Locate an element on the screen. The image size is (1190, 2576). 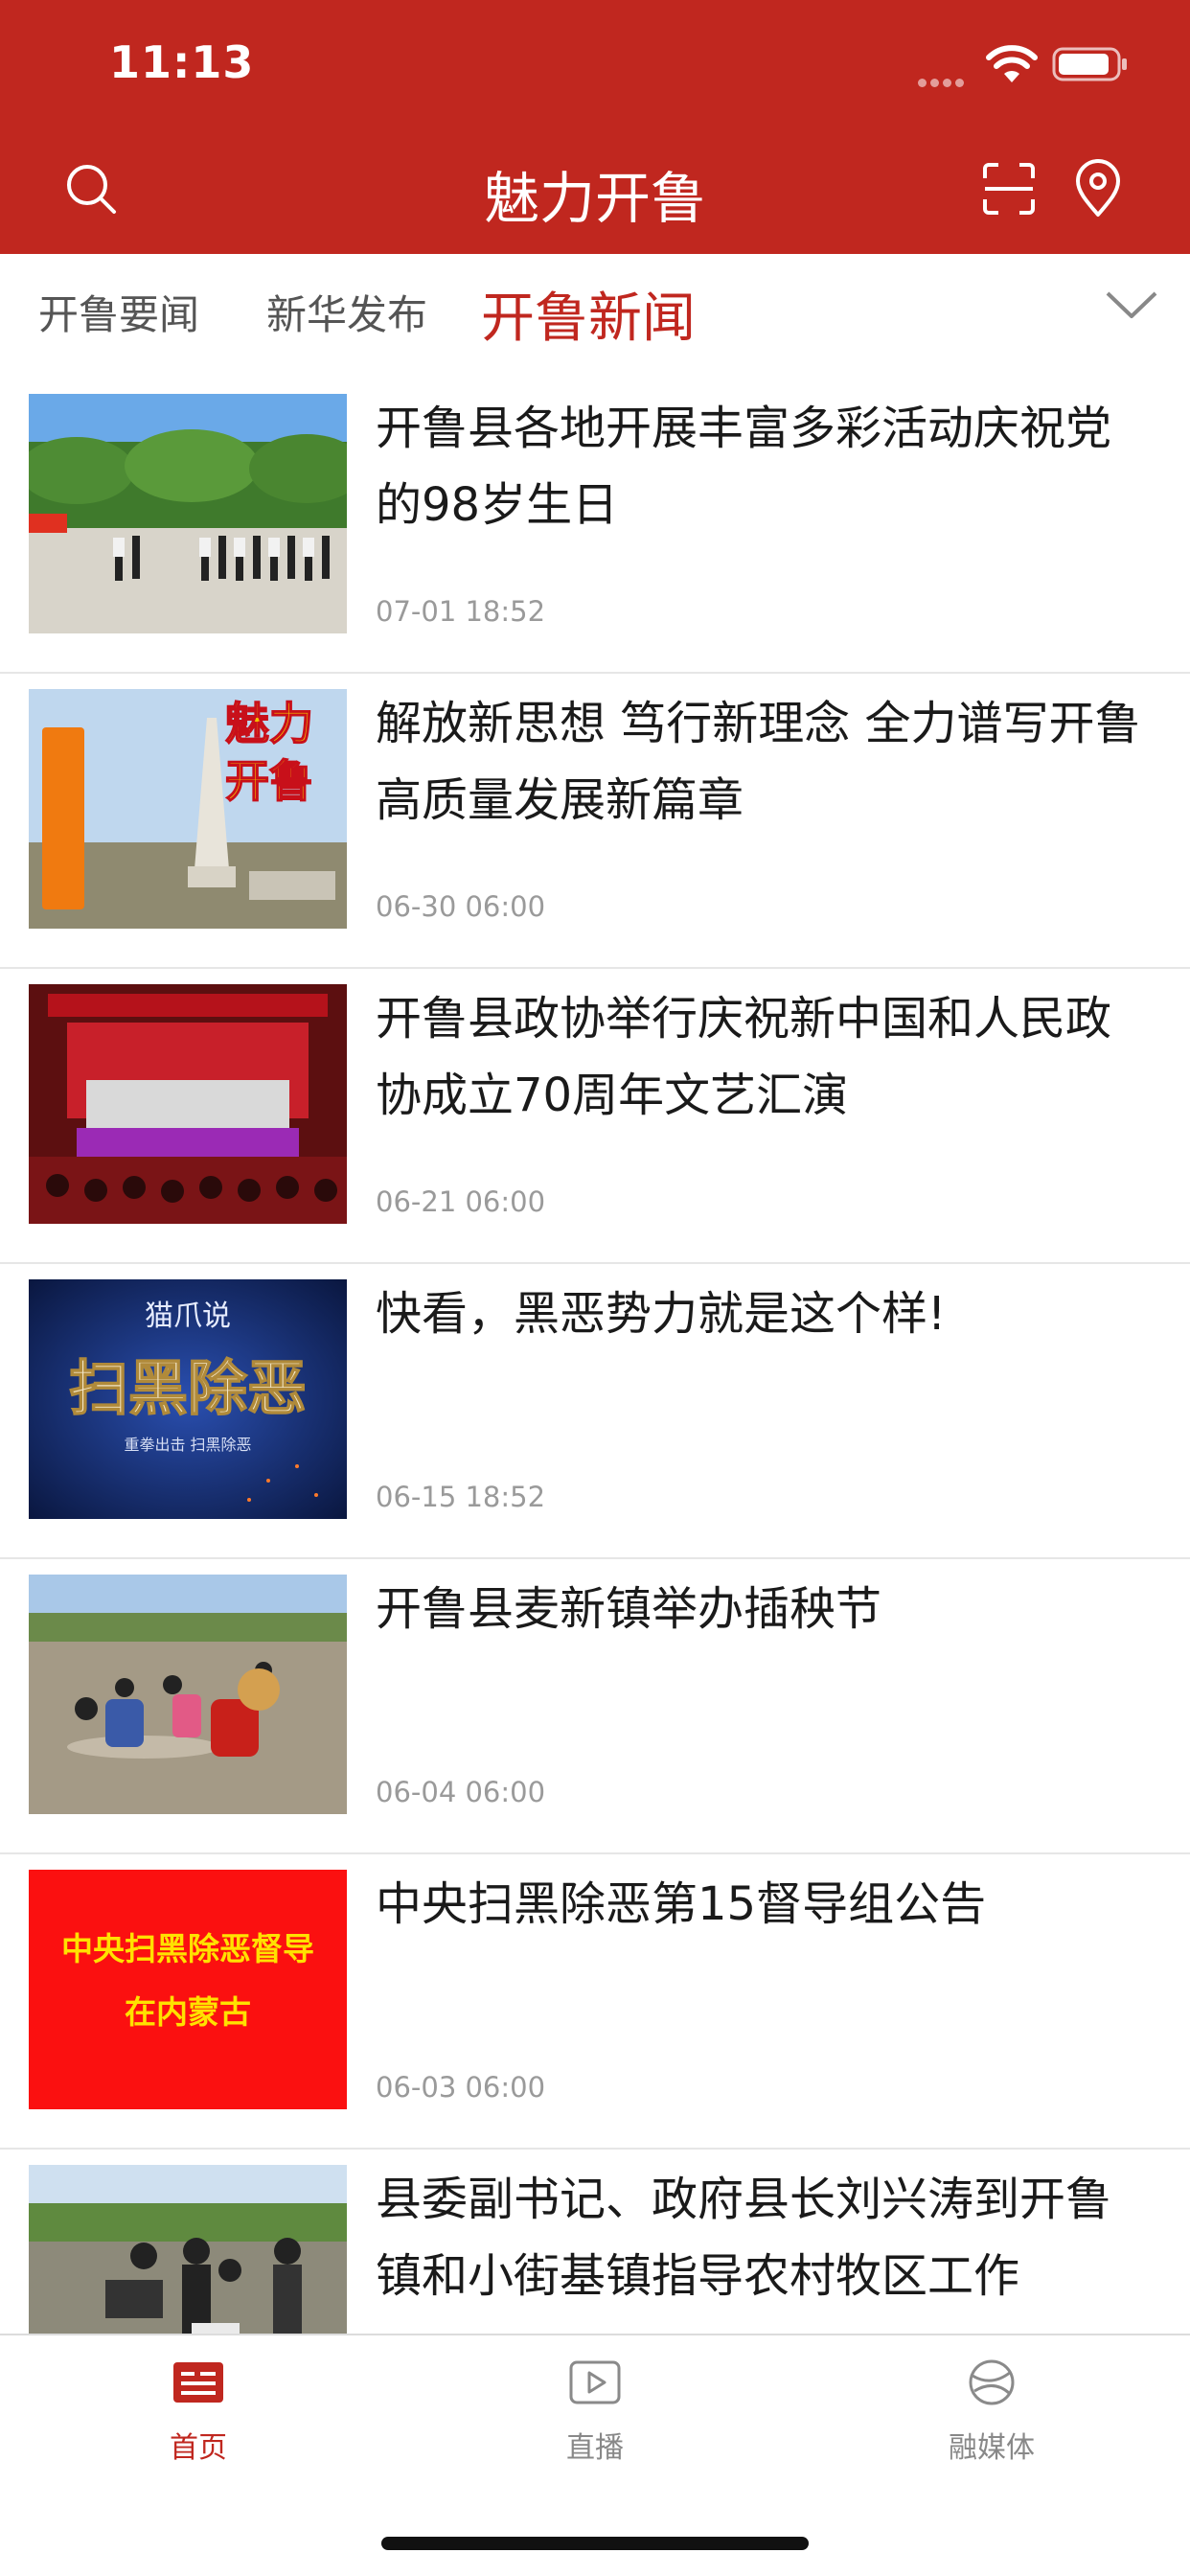
news-thumbnail: 魅力 开鲁 is located at coordinates (188, 809).